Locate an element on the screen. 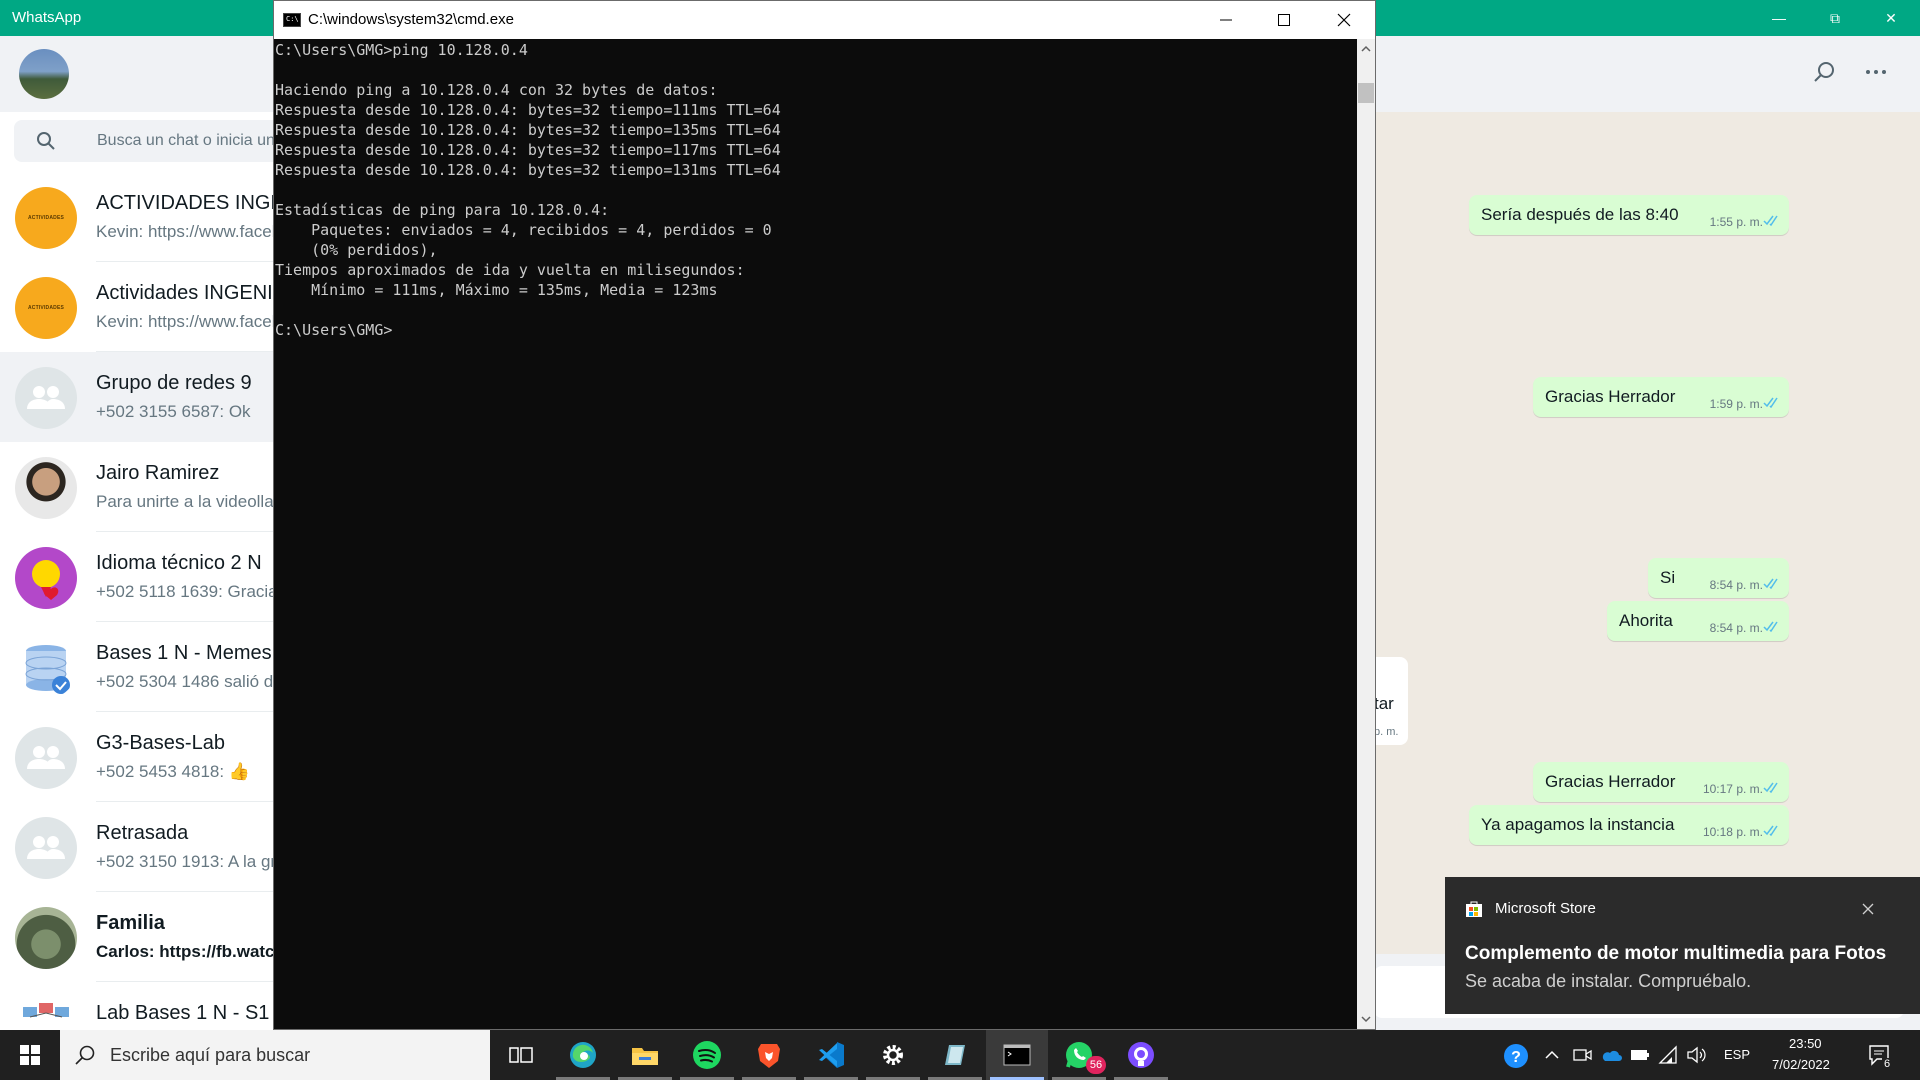  taskbar-app-vscode is located at coordinates (831, 1055).